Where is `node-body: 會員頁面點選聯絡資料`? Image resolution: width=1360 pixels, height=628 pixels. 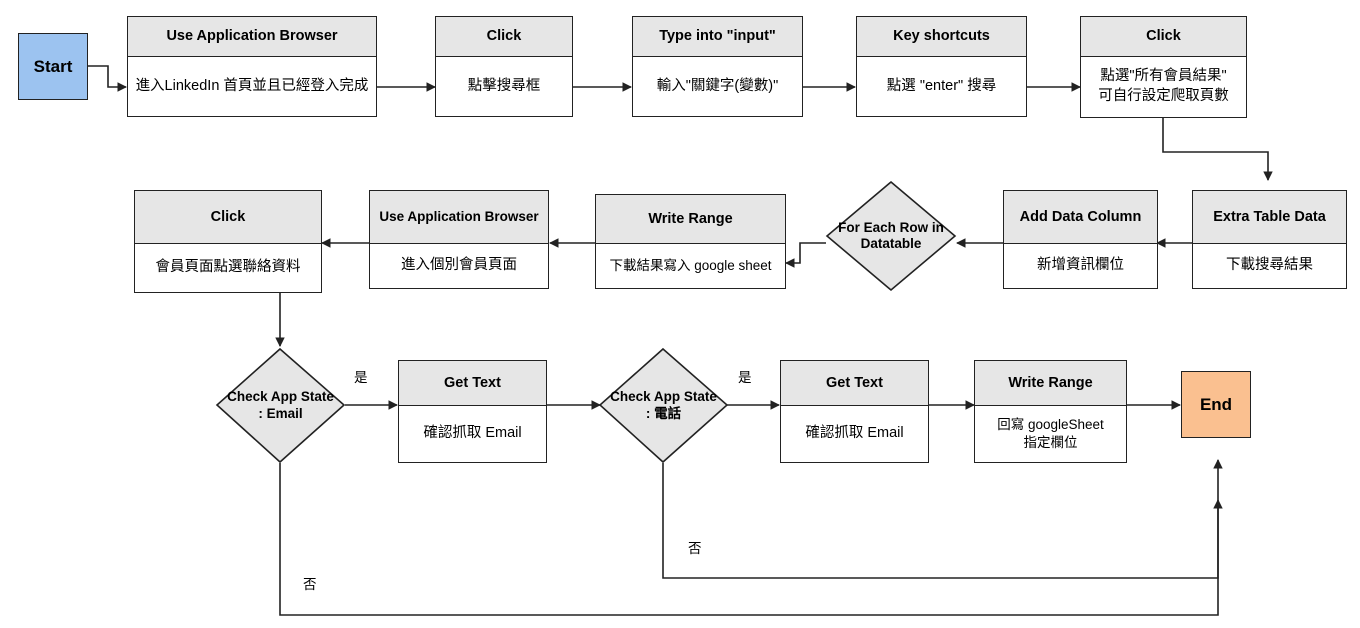 node-body: 會員頁面點選聯絡資料 is located at coordinates (228, 267).